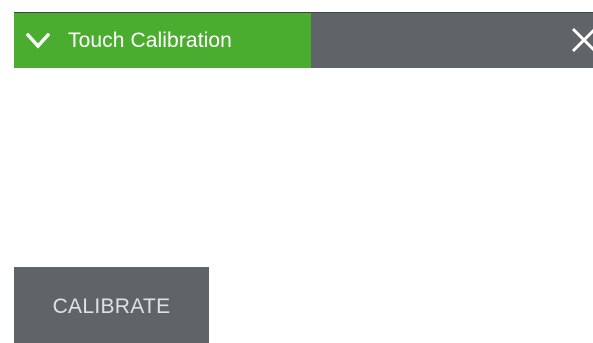 The width and height of the screenshot is (593, 343). What do you see at coordinates (581, 40) in the screenshot?
I see `close-icon` at bounding box center [581, 40].